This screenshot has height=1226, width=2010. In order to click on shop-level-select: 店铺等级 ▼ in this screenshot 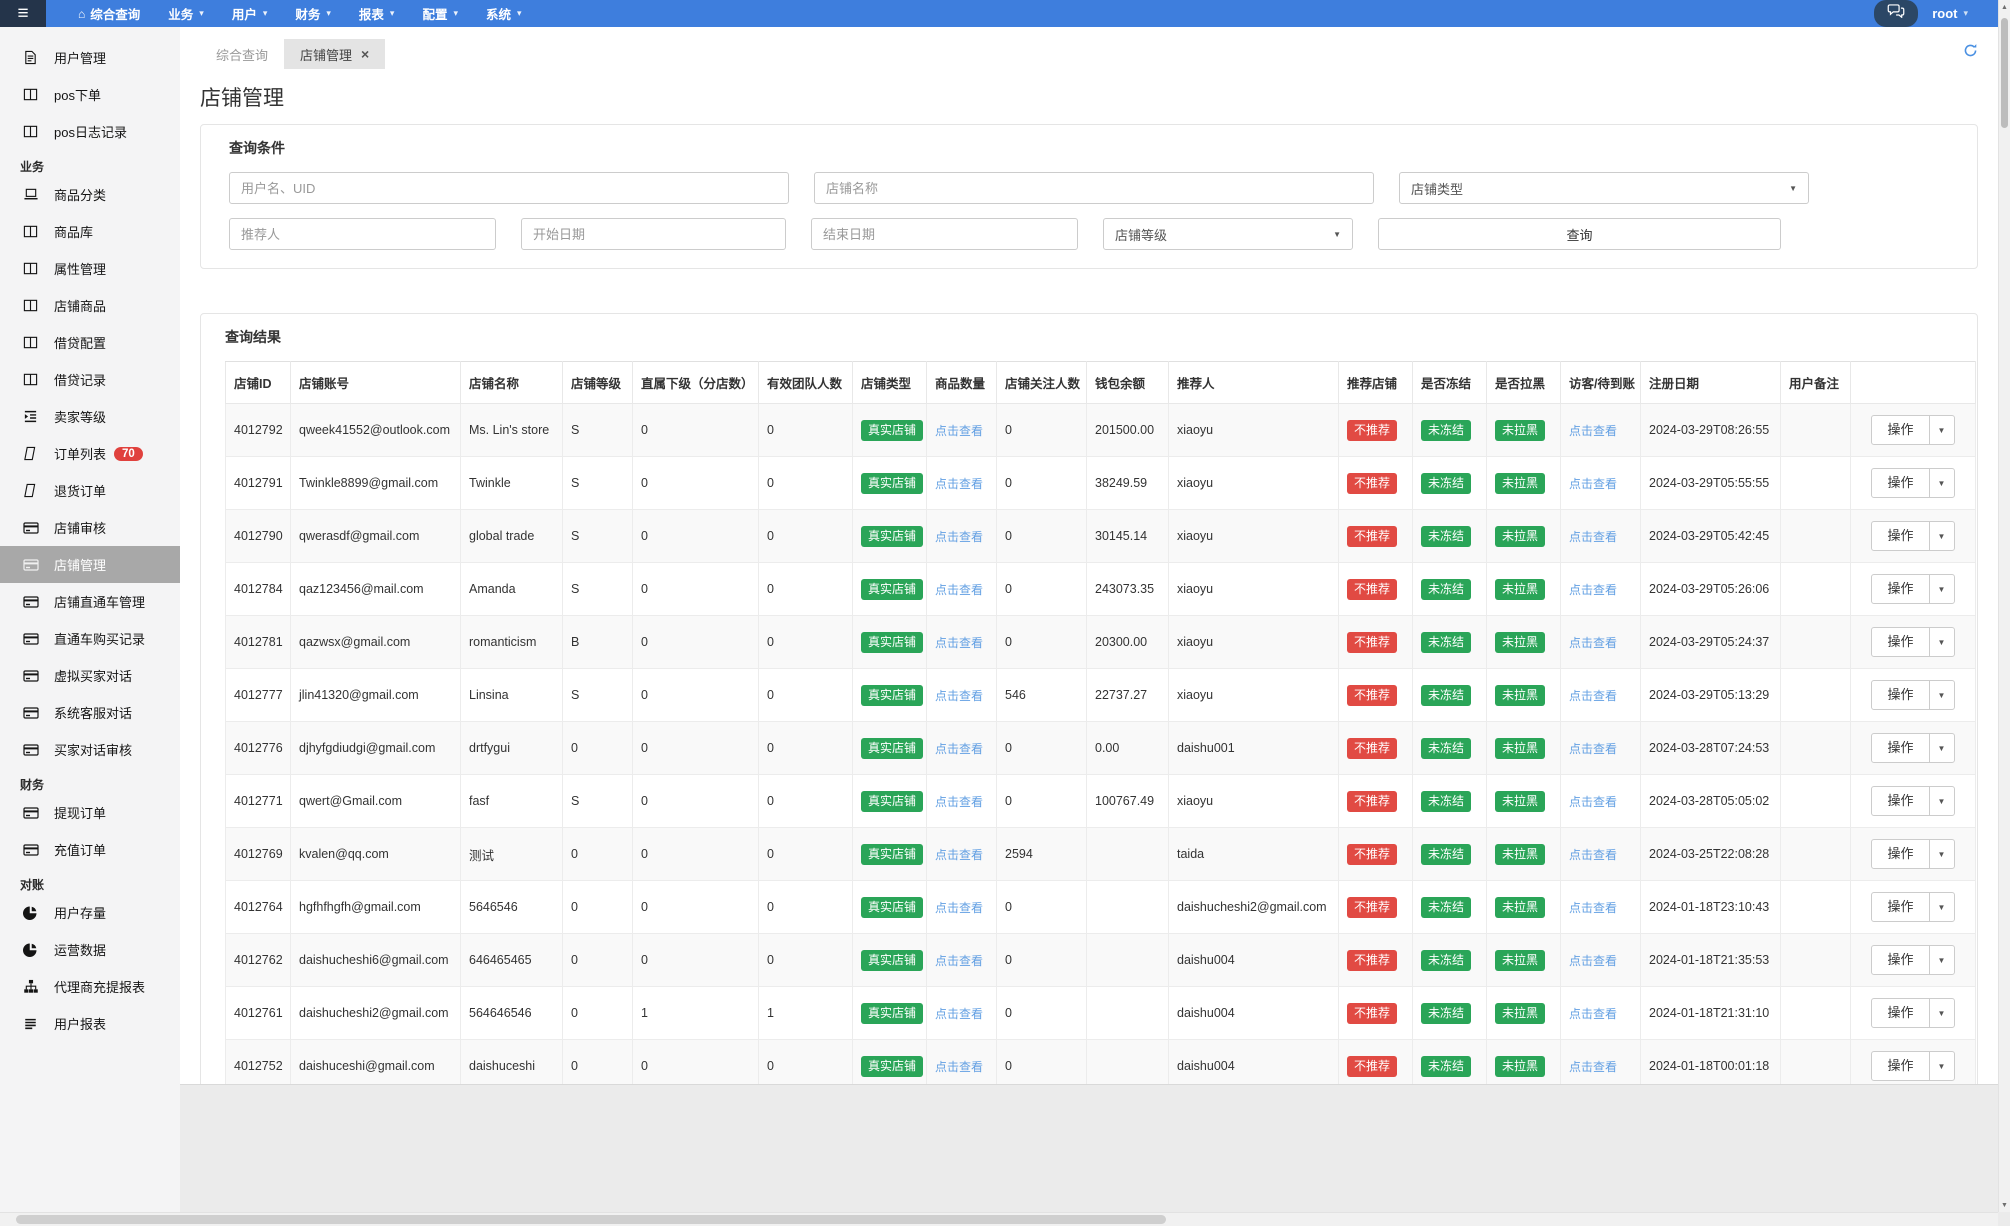, I will do `click(1228, 234)`.